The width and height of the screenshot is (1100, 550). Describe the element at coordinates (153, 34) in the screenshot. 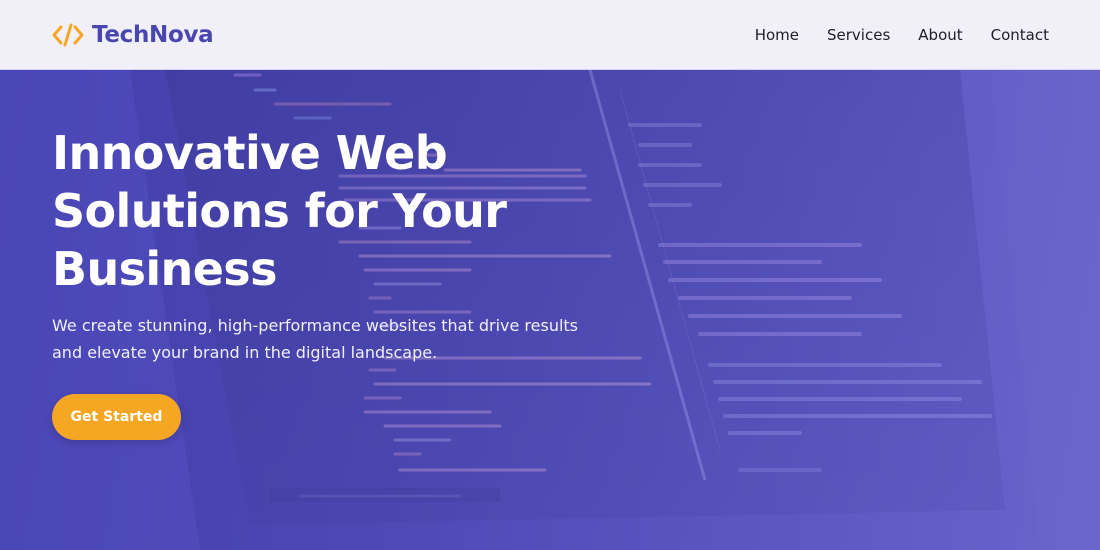

I see `brand-name: TechNova` at that location.